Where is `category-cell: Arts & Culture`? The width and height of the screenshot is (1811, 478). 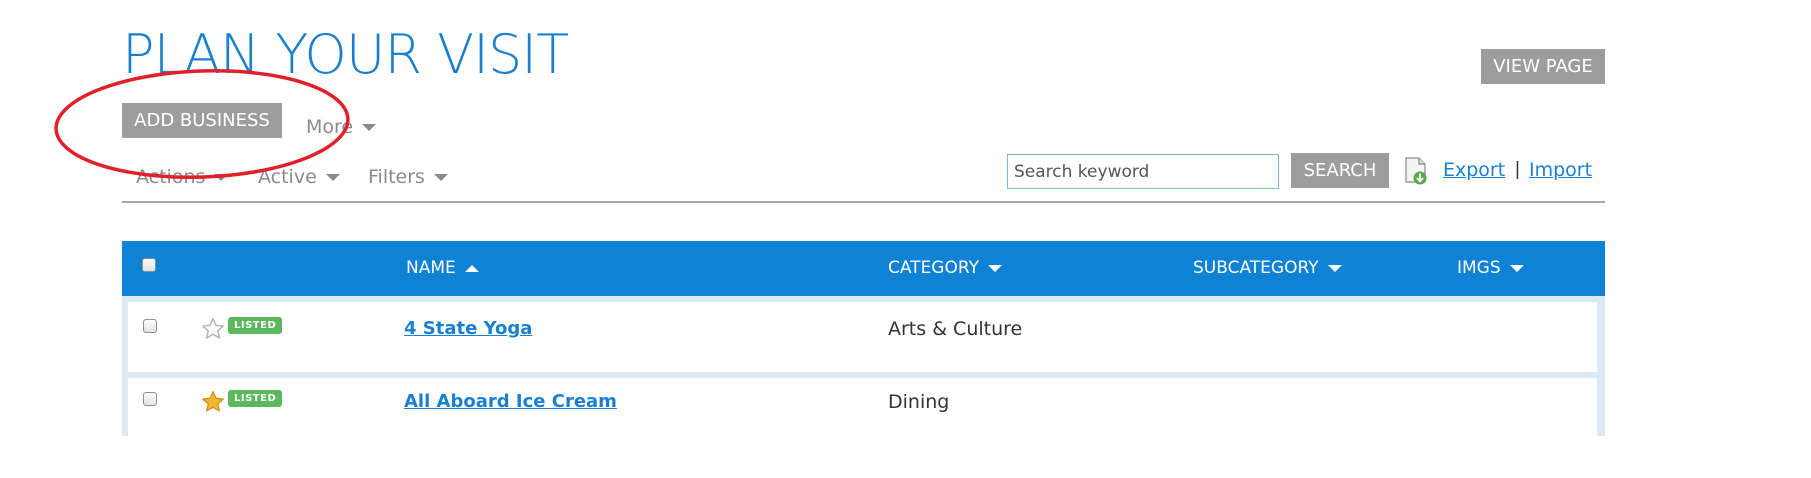
category-cell: Arts & Culture is located at coordinates (955, 329).